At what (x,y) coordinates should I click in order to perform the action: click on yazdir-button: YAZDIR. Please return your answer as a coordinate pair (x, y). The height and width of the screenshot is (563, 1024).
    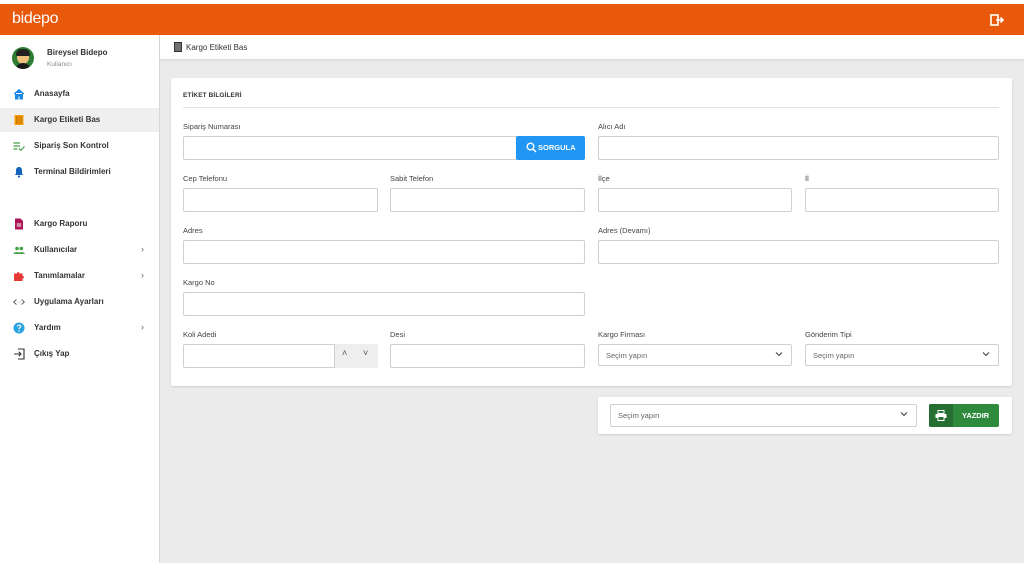
    Looking at the image, I should click on (964, 415).